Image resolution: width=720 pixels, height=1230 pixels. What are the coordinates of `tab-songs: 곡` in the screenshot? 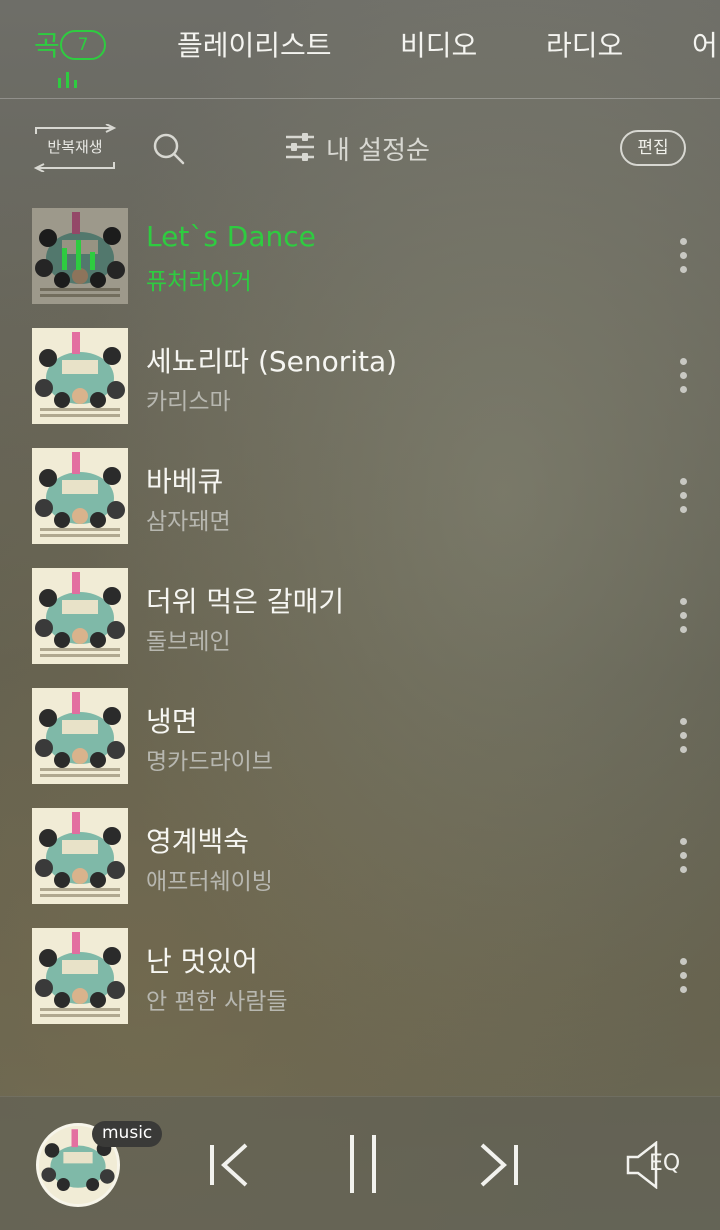 It's located at (47, 44).